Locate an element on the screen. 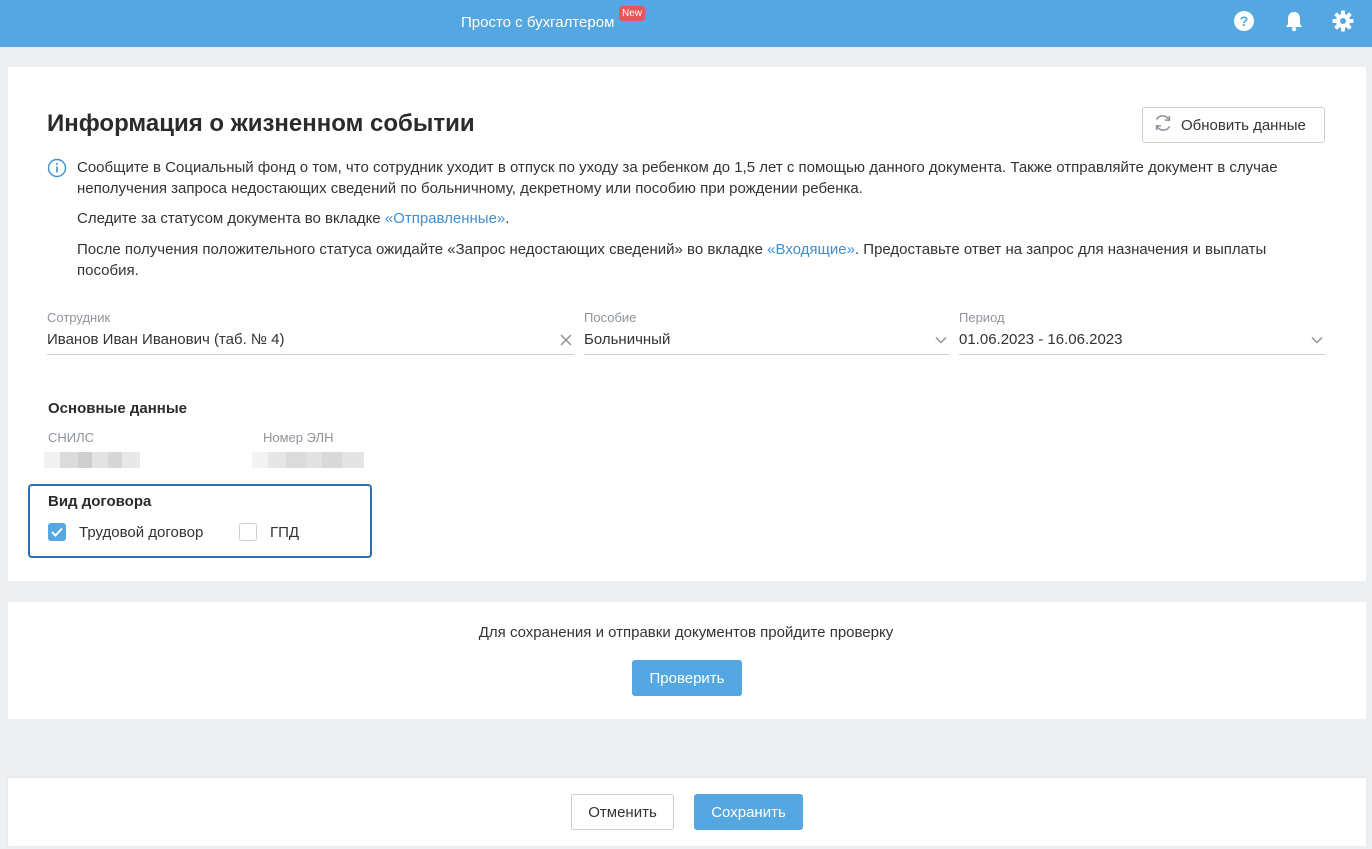 The image size is (1372, 849). save-button: Сохранить is located at coordinates (748, 812).